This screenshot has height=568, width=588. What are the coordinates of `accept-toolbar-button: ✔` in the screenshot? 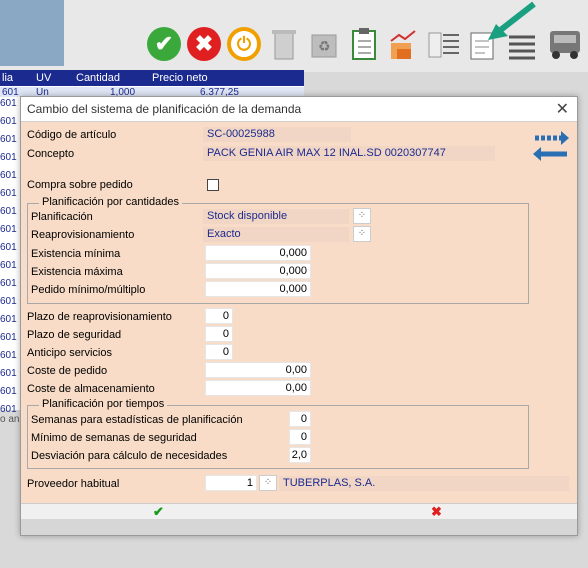 It's located at (164, 44).